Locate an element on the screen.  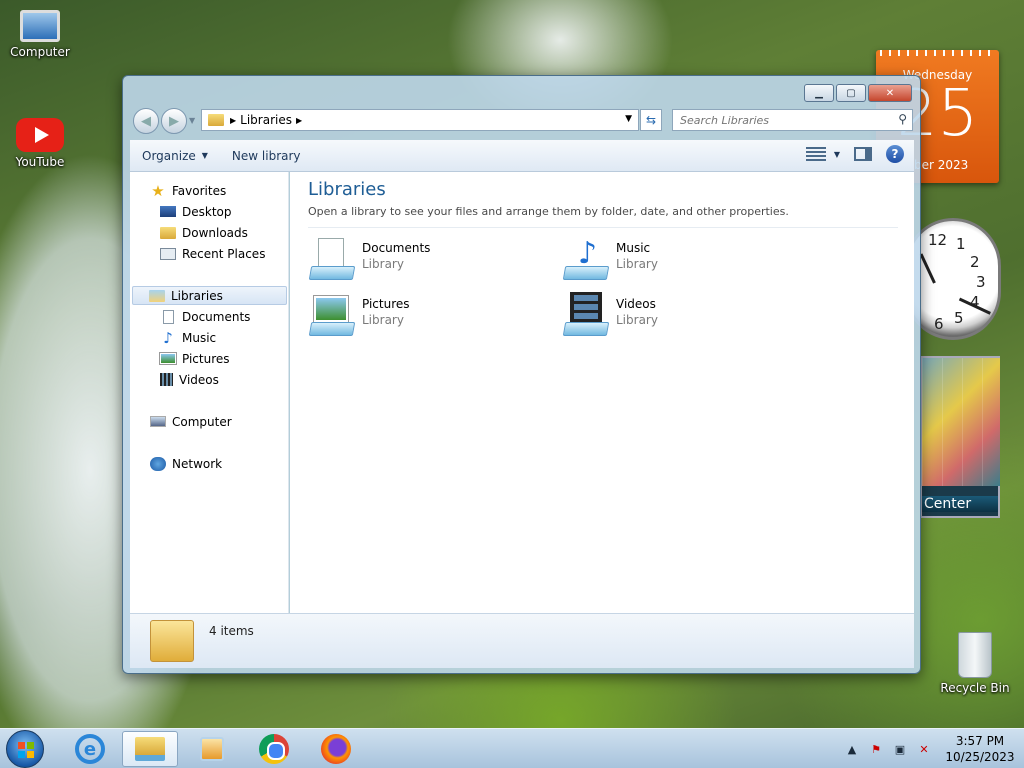
close-icon: ✕ is located at coordinates (890, 93).